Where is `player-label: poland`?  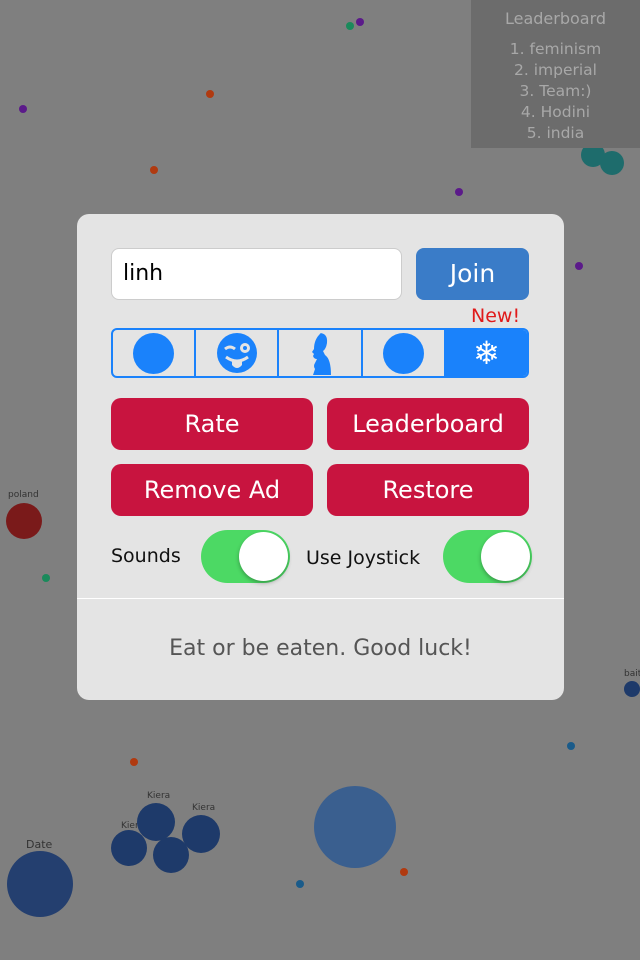
player-label: poland is located at coordinates (23, 495).